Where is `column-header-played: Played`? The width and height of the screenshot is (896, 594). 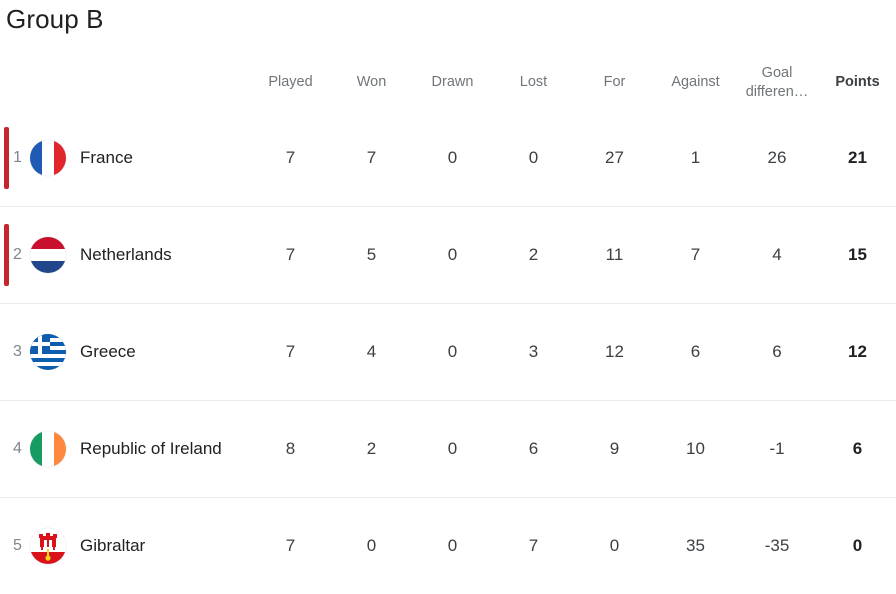
column-header-played: Played is located at coordinates (290, 82).